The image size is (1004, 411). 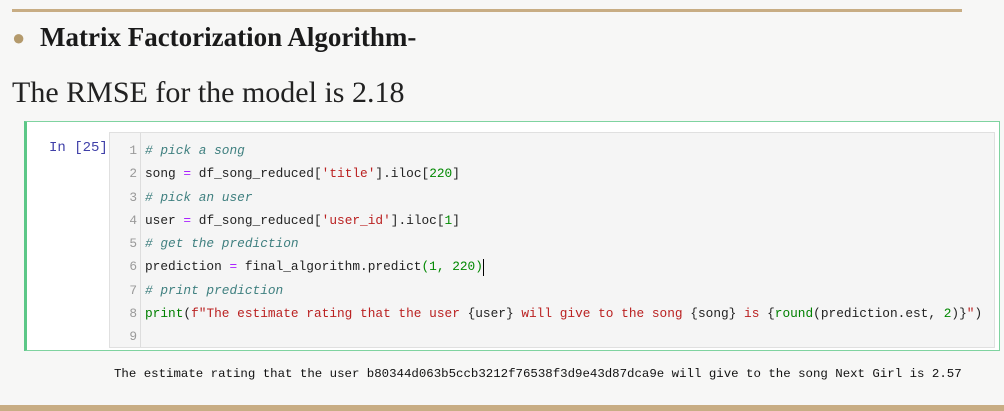 What do you see at coordinates (602, 314) in the screenshot?
I see `code-token-str: will give to the song` at bounding box center [602, 314].